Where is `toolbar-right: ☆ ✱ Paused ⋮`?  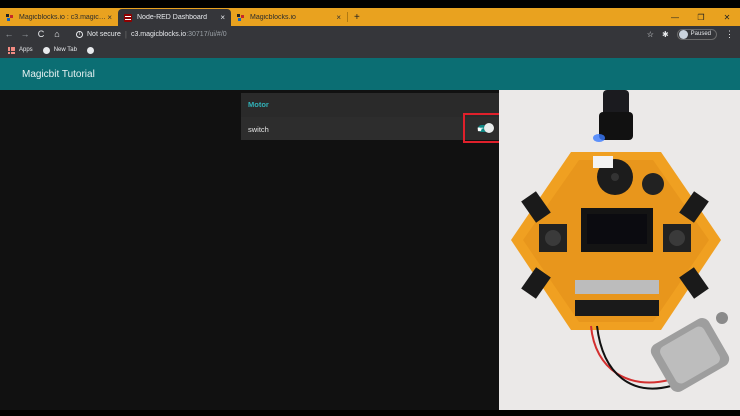 toolbar-right: ☆ ✱ Paused ⋮ is located at coordinates (693, 34).